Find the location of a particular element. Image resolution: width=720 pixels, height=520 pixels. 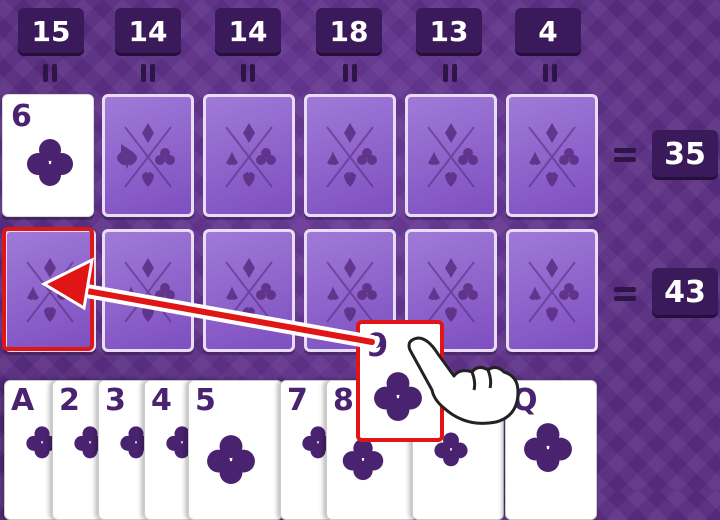

drag-arrow-icon is located at coordinates (209, 303).